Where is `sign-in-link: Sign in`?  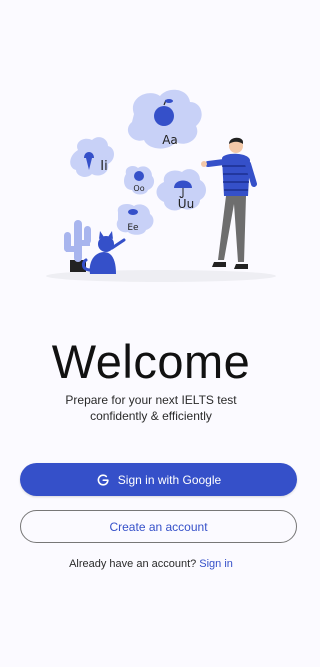
sign-in-link: Sign in is located at coordinates (216, 564).